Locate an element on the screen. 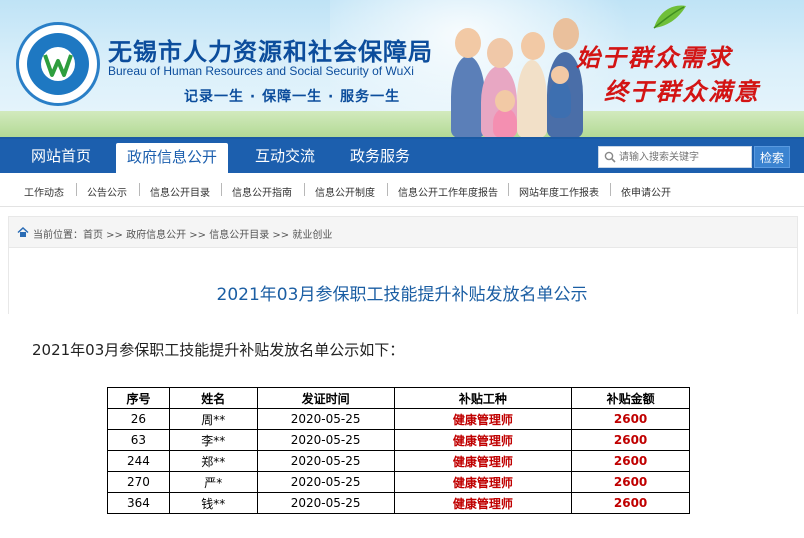 The width and height of the screenshot is (804, 538). table-row: 364 钱** 2020-05-25 健康管理师 2600 is located at coordinates (398, 503).